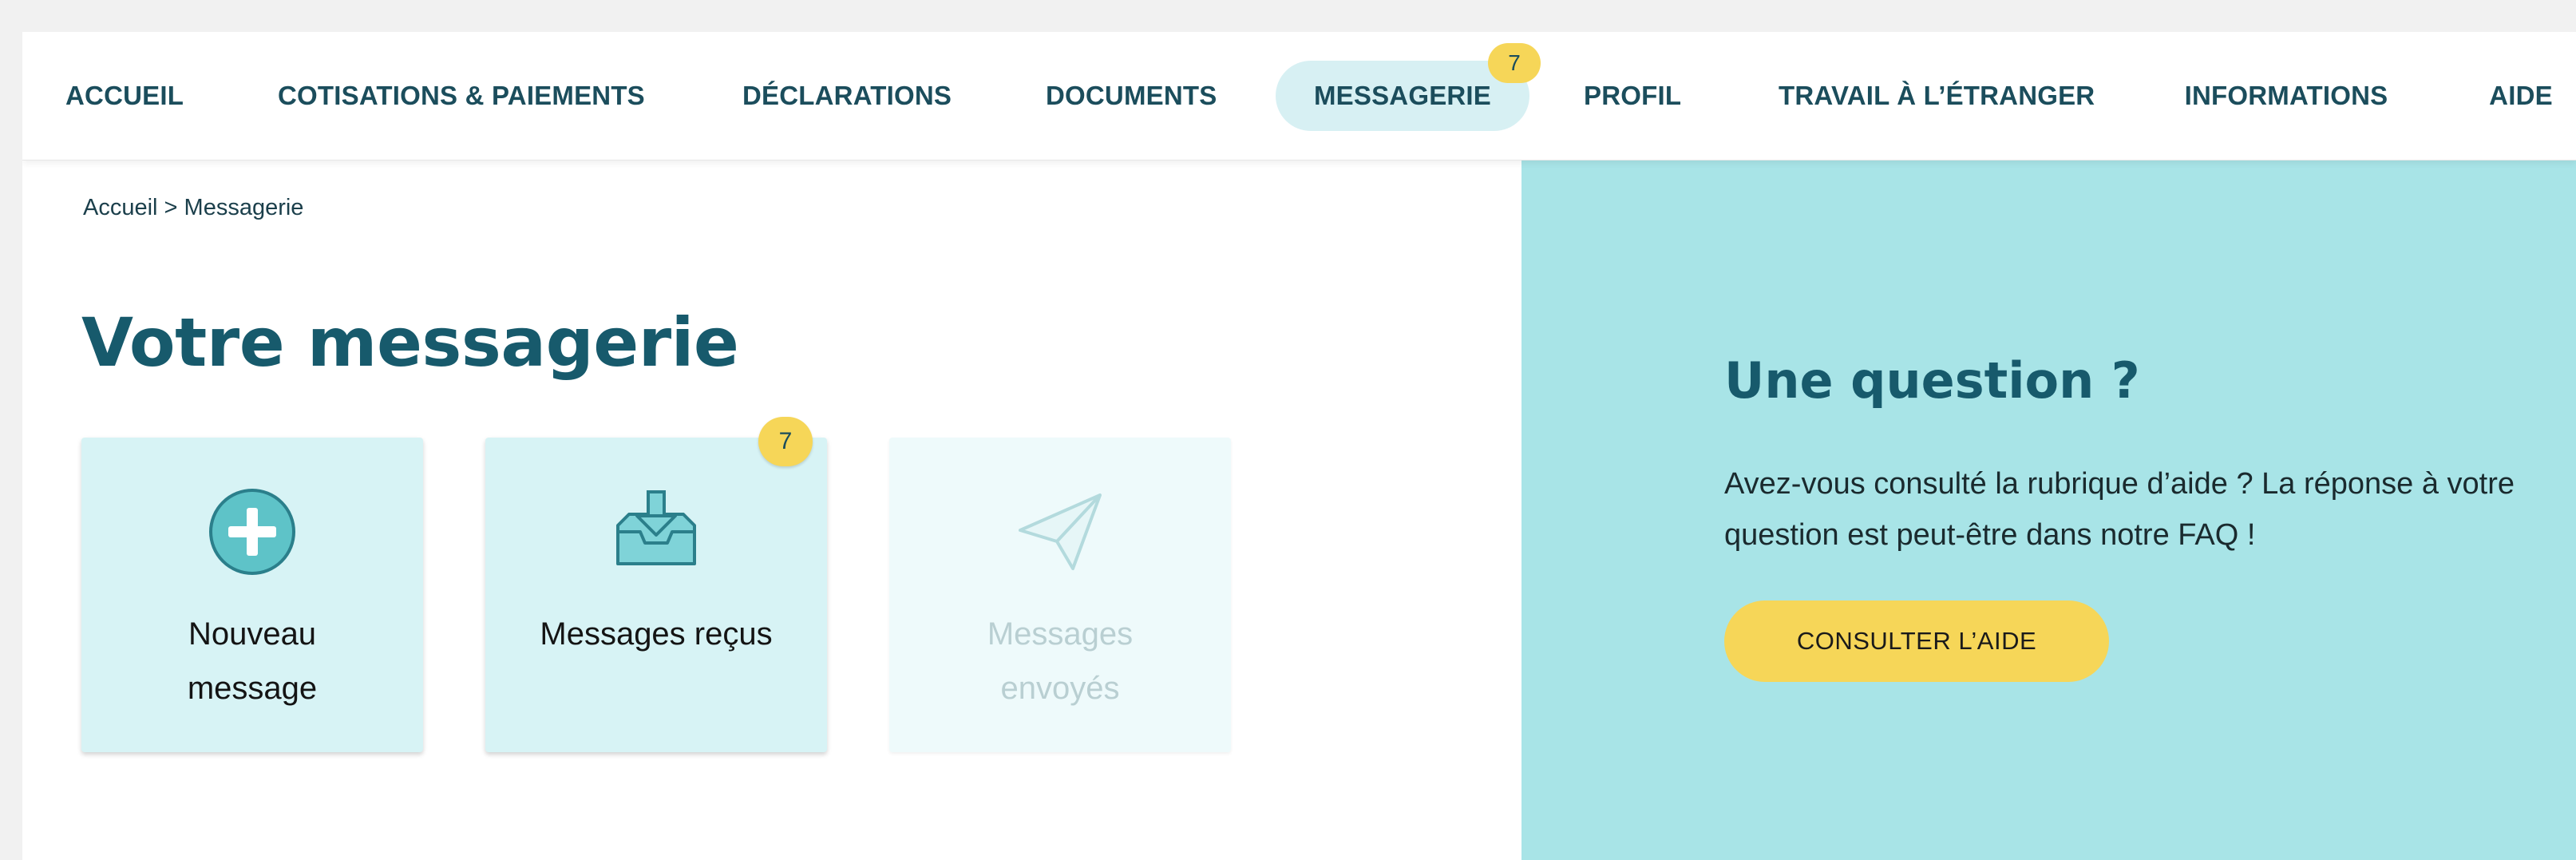 Image resolution: width=2576 pixels, height=860 pixels. Describe the element at coordinates (847, 96) in the screenshot. I see `nav-item-declarations: DÉCLARATIONS` at that location.